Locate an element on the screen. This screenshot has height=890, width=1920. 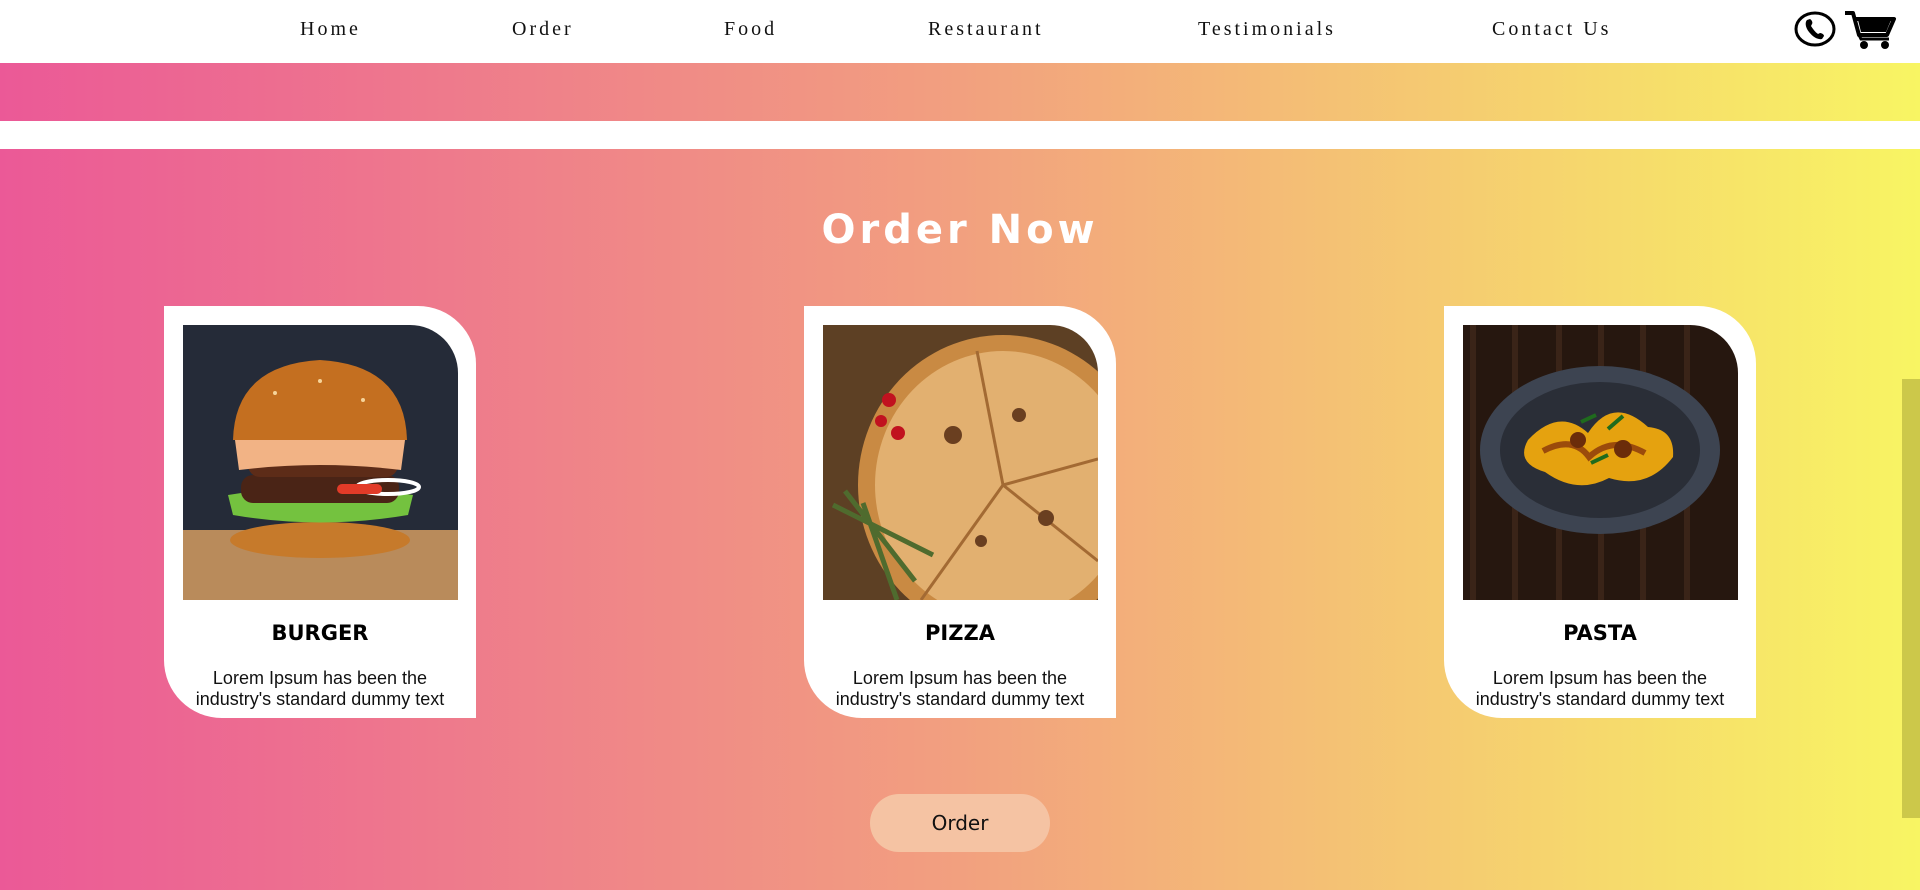
nav-home-link: Home is located at coordinates (330, 29).